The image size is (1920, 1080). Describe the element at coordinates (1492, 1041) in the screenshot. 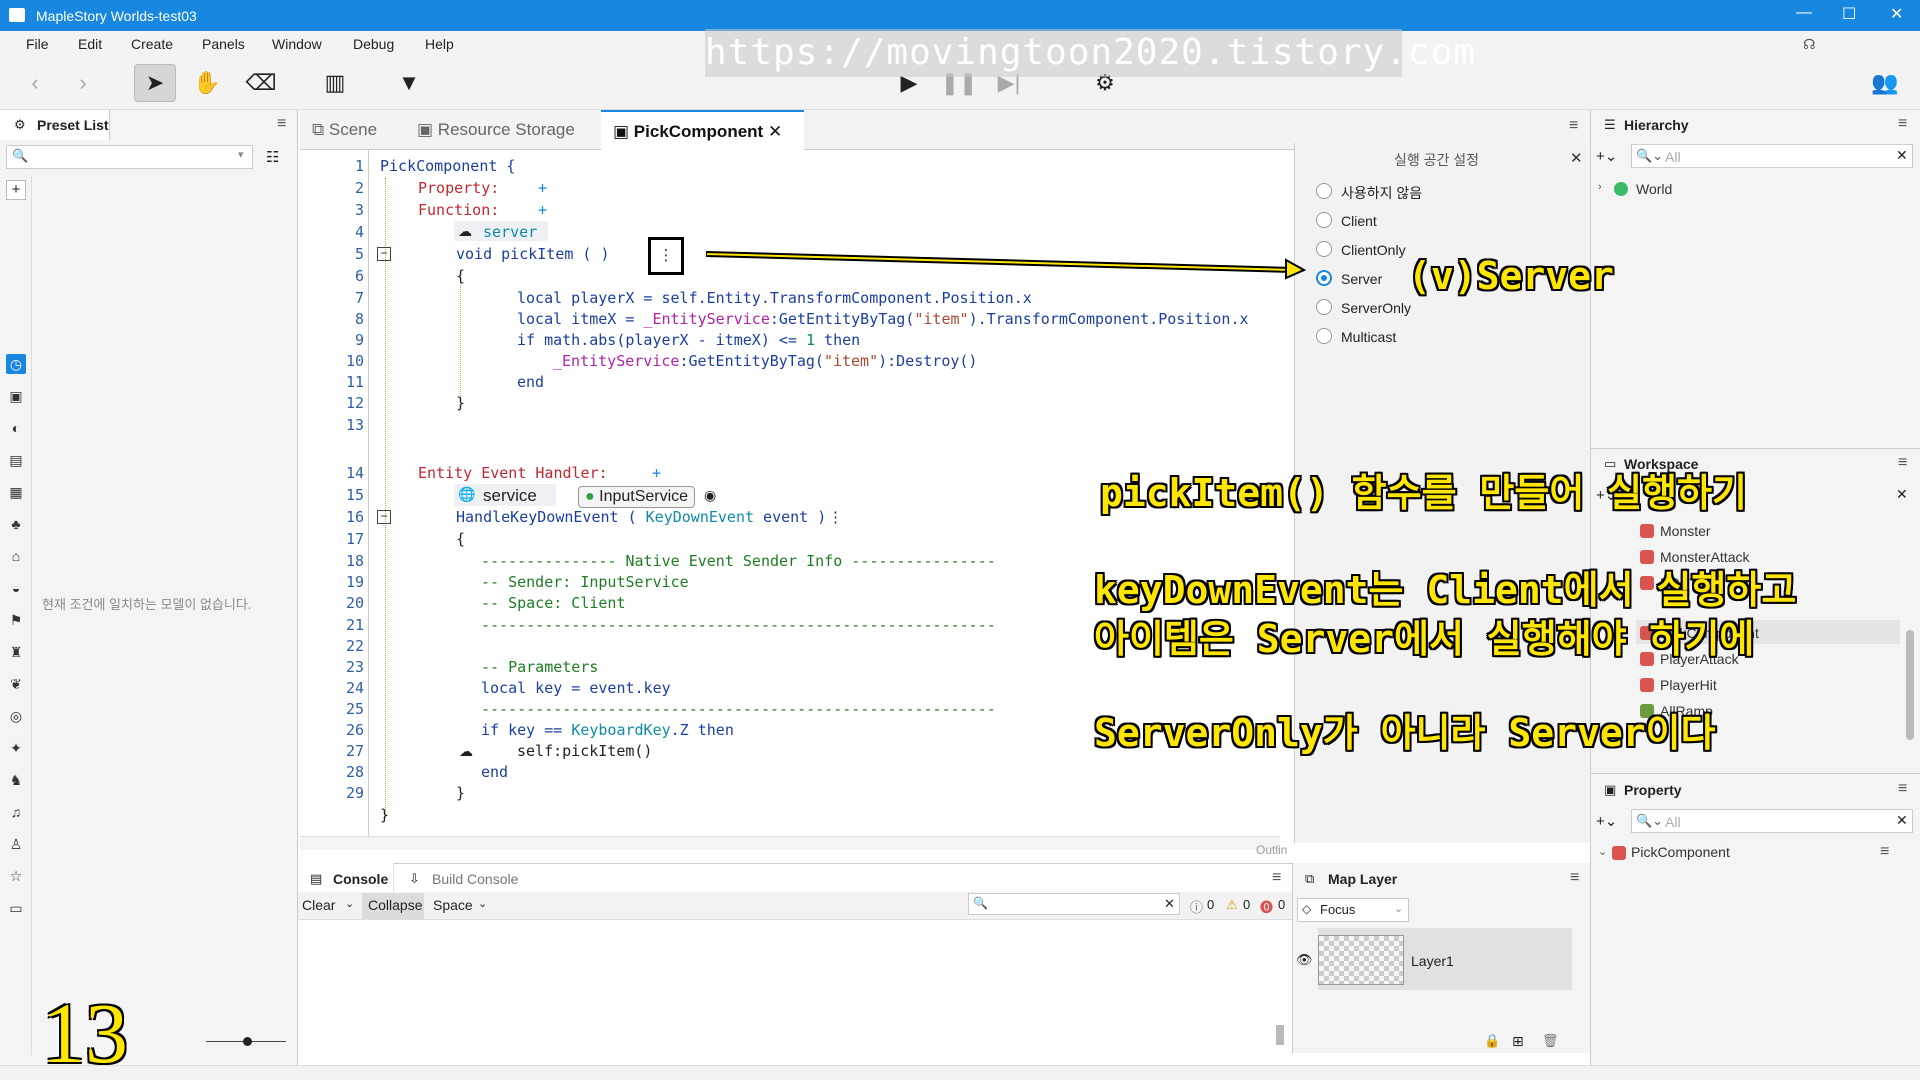

I see `lock-icon: 🔒` at that location.